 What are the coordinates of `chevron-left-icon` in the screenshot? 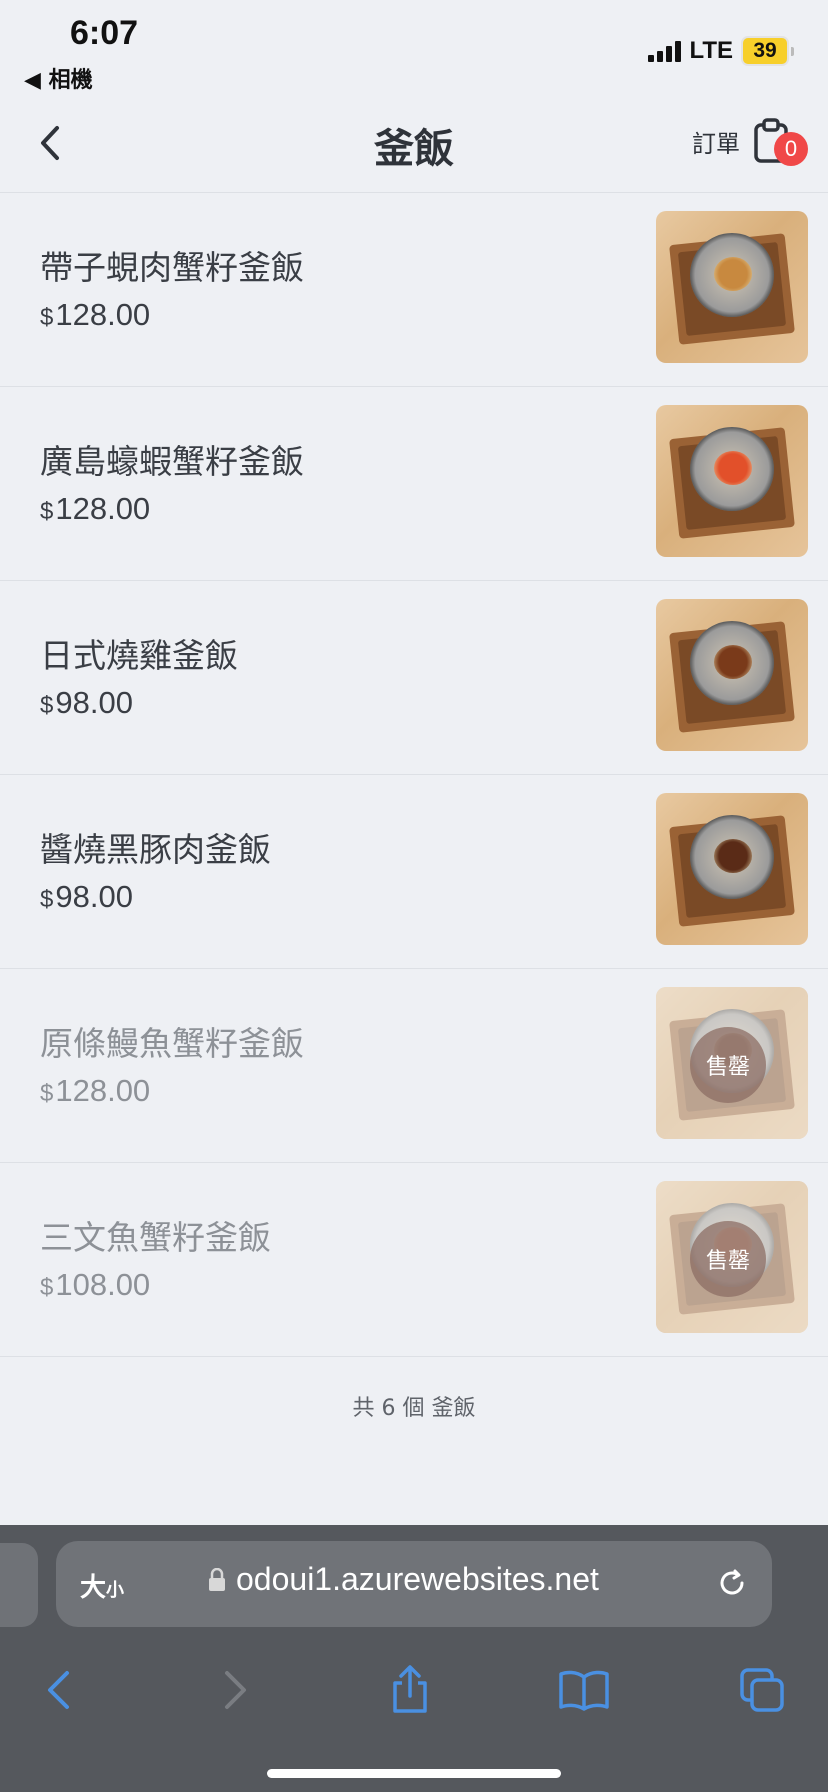 It's located at (58, 1690).